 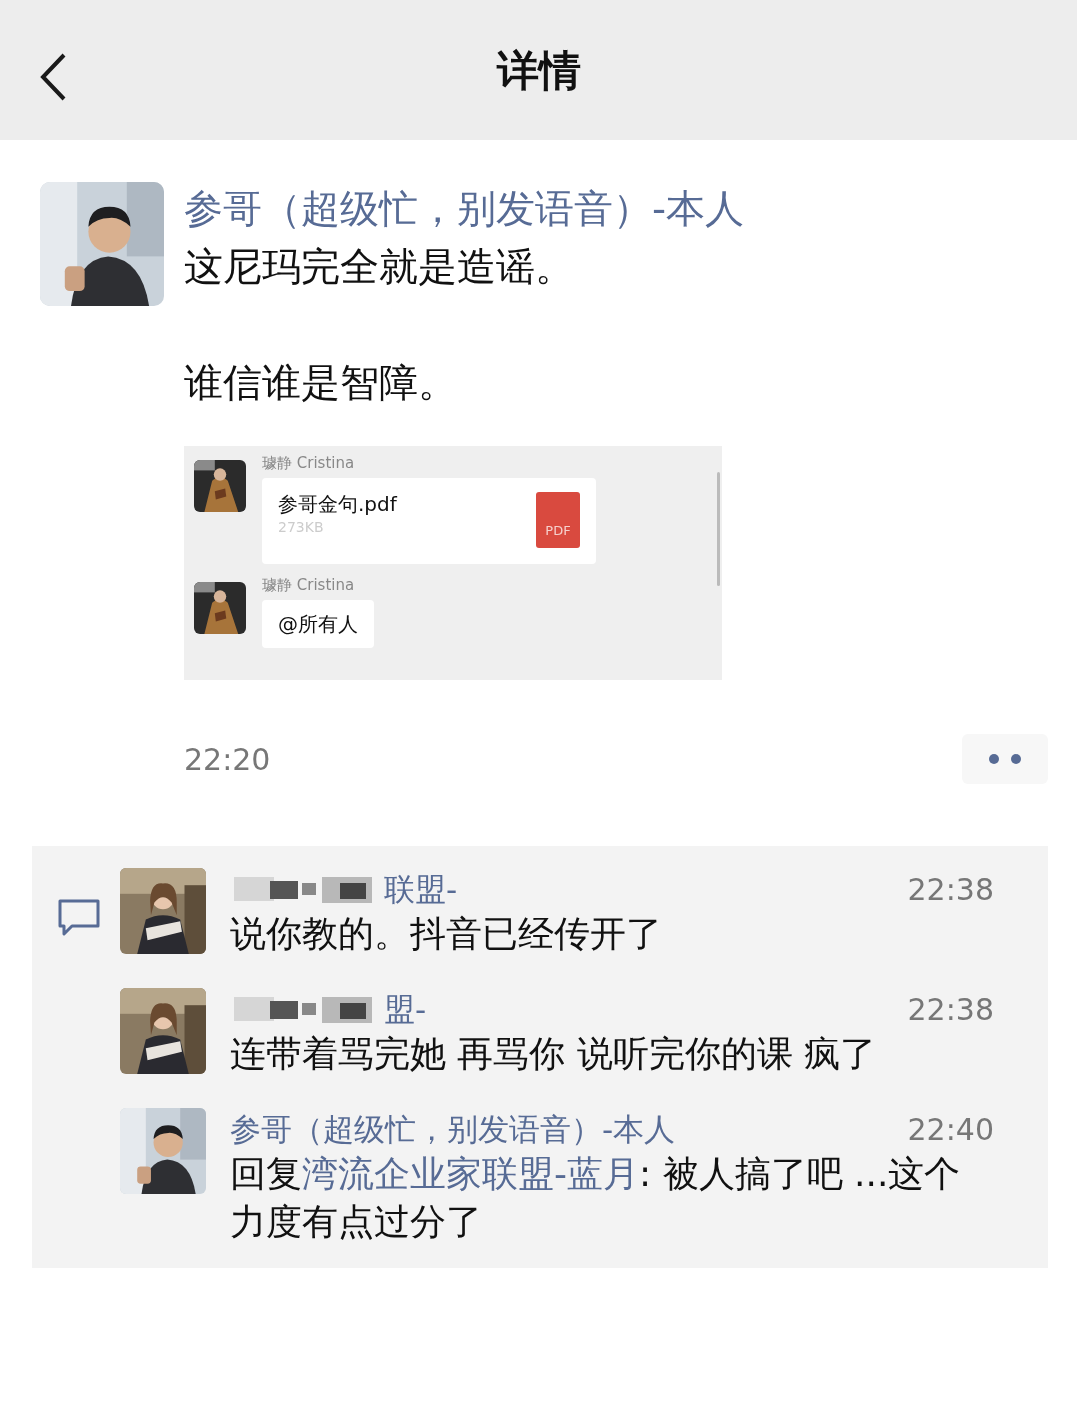 What do you see at coordinates (558, 520) in the screenshot?
I see `pdf-file-icon: PDF` at bounding box center [558, 520].